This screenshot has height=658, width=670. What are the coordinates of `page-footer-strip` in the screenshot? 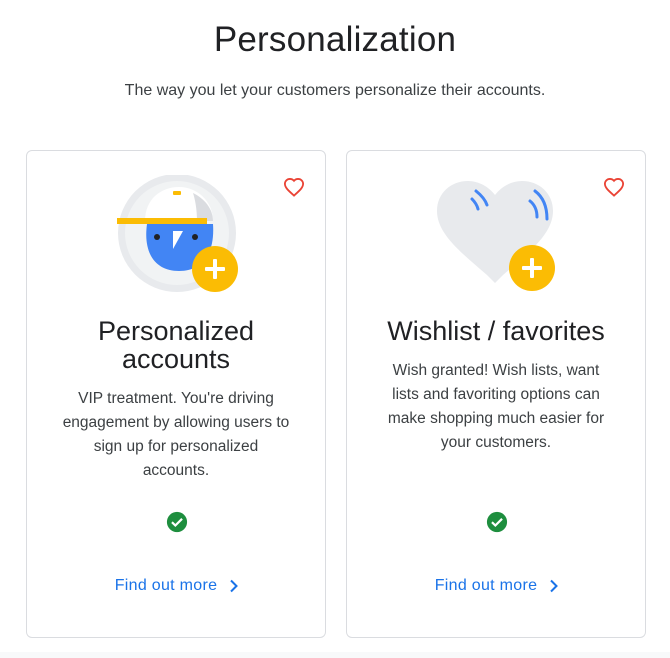 It's located at (335, 655).